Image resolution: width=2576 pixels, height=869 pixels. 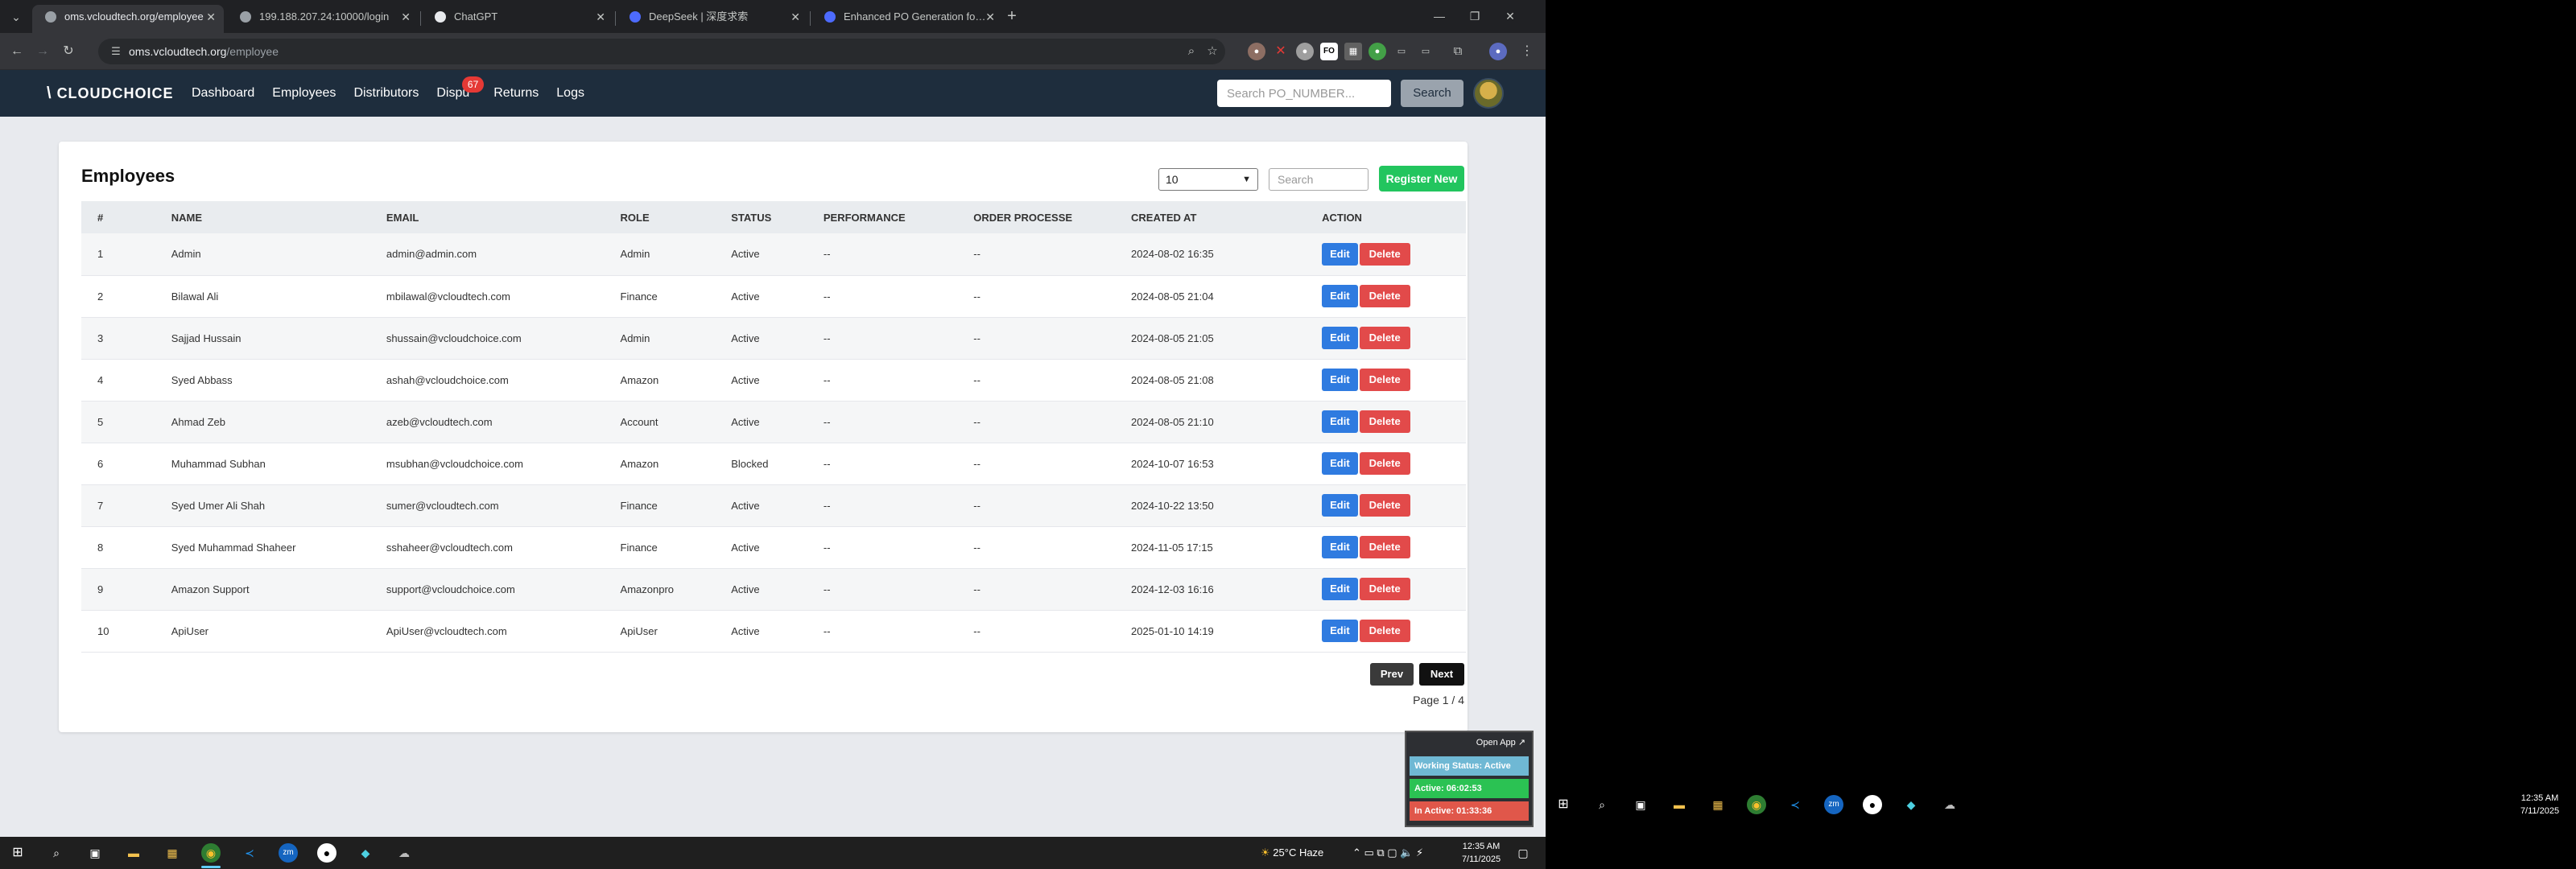 What do you see at coordinates (16, 51) in the screenshot?
I see `back-icon: ←` at bounding box center [16, 51].